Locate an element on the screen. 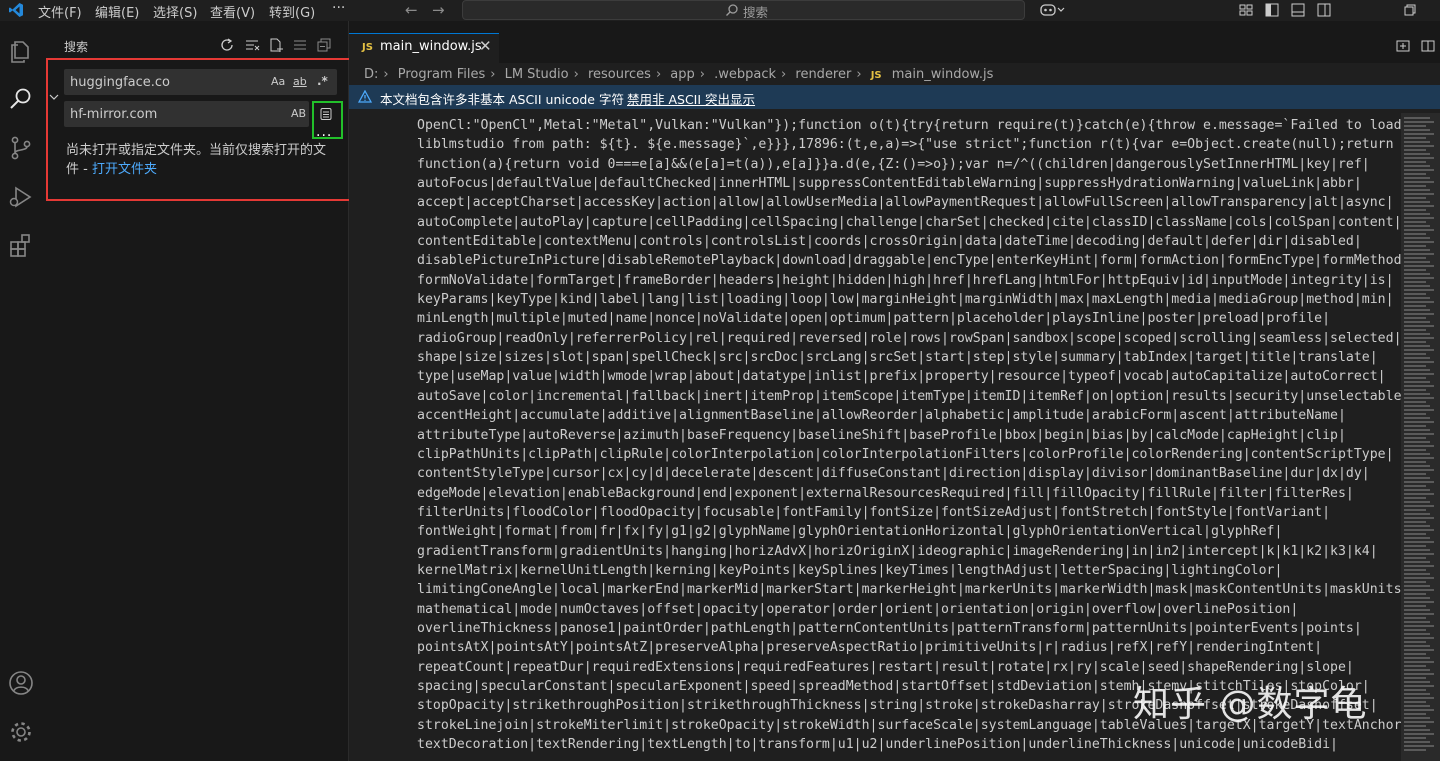 This screenshot has height=761, width=1440. breadcrumb-file: main_window.js is located at coordinates (943, 74).